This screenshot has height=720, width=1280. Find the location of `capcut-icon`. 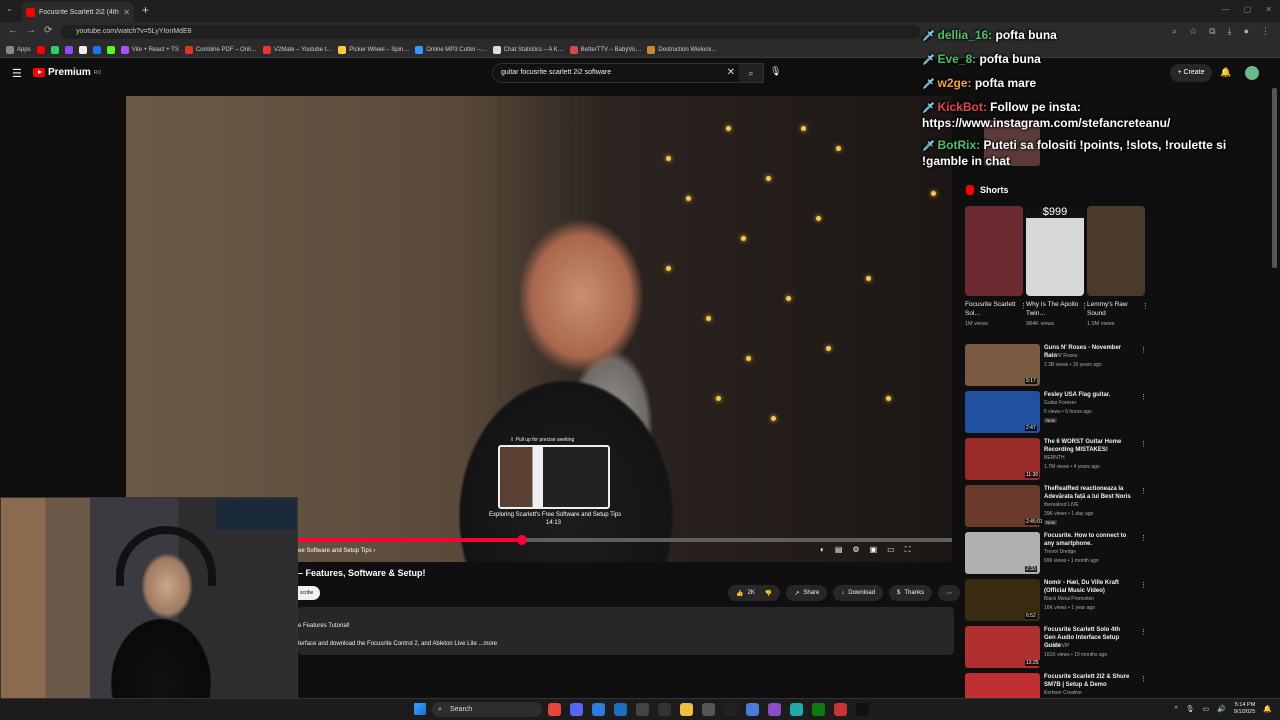

capcut-icon is located at coordinates (730, 709).